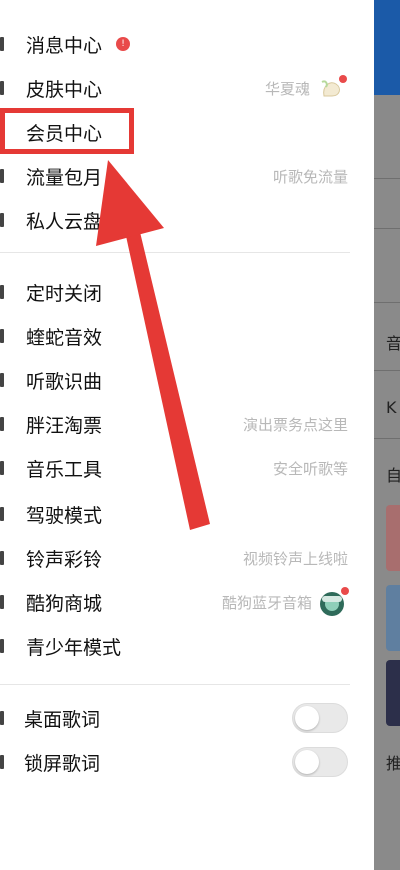 The width and height of the screenshot is (400, 870). What do you see at coordinates (123, 44) in the screenshot?
I see `notification-badge: !` at bounding box center [123, 44].